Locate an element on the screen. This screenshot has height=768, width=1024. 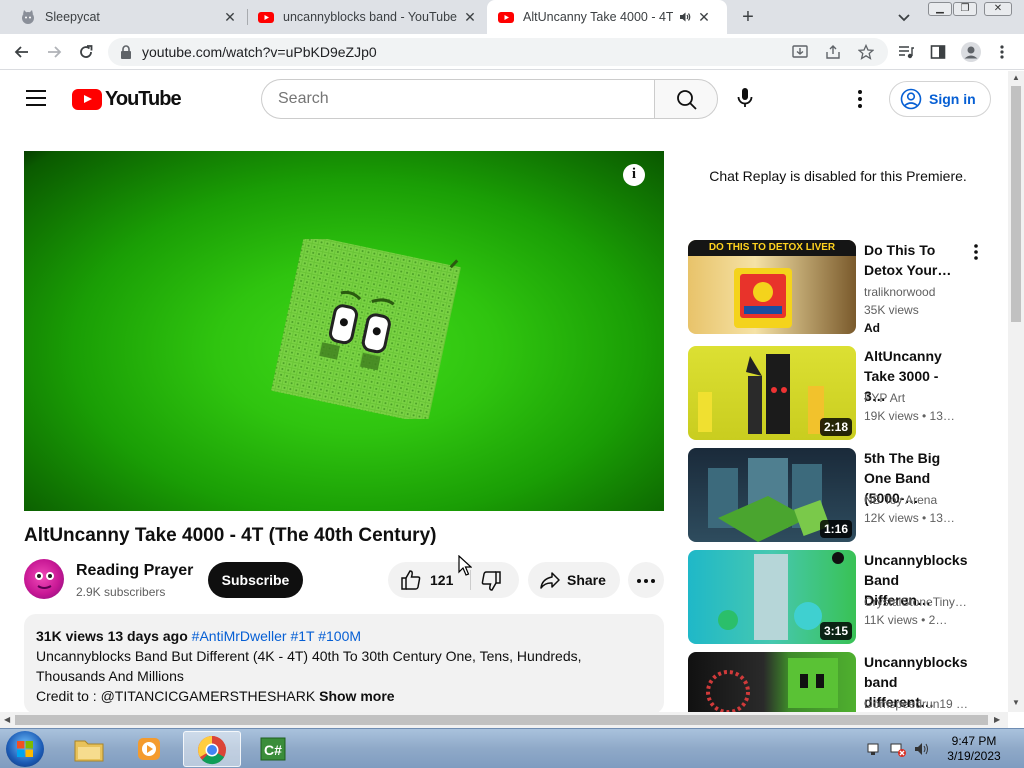
recommendation-thumbnail is located at coordinates (772, 682).